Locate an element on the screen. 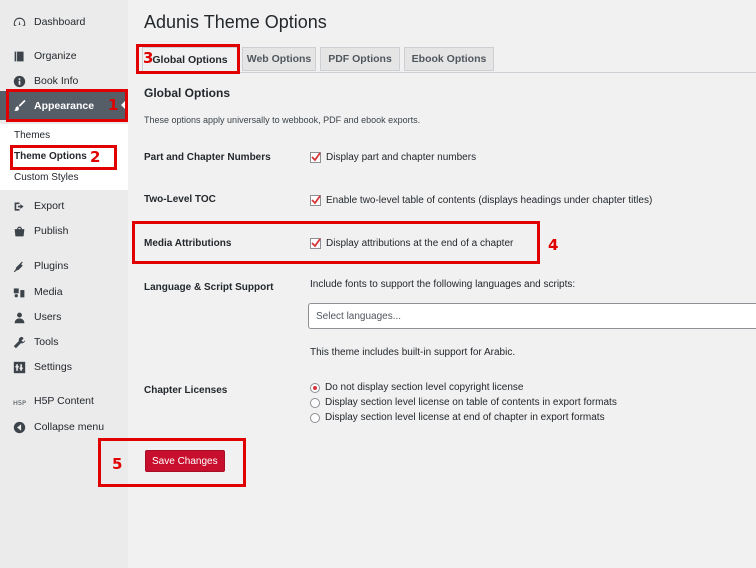 This screenshot has width=756, height=568. nav-h5p-content-label: H5P Content is located at coordinates (64, 401).